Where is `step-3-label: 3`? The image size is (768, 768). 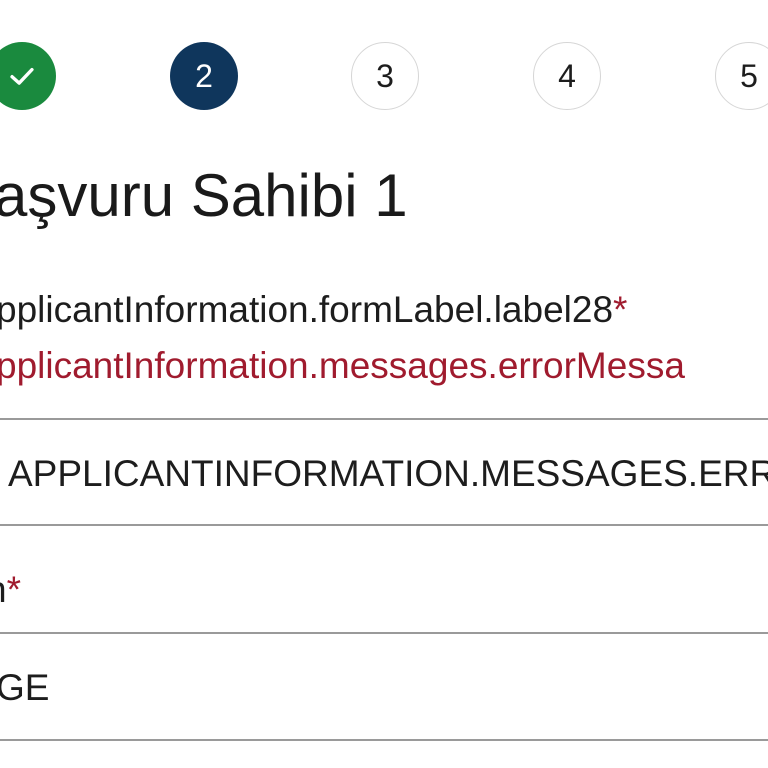
step-3-label: 3 is located at coordinates (385, 75).